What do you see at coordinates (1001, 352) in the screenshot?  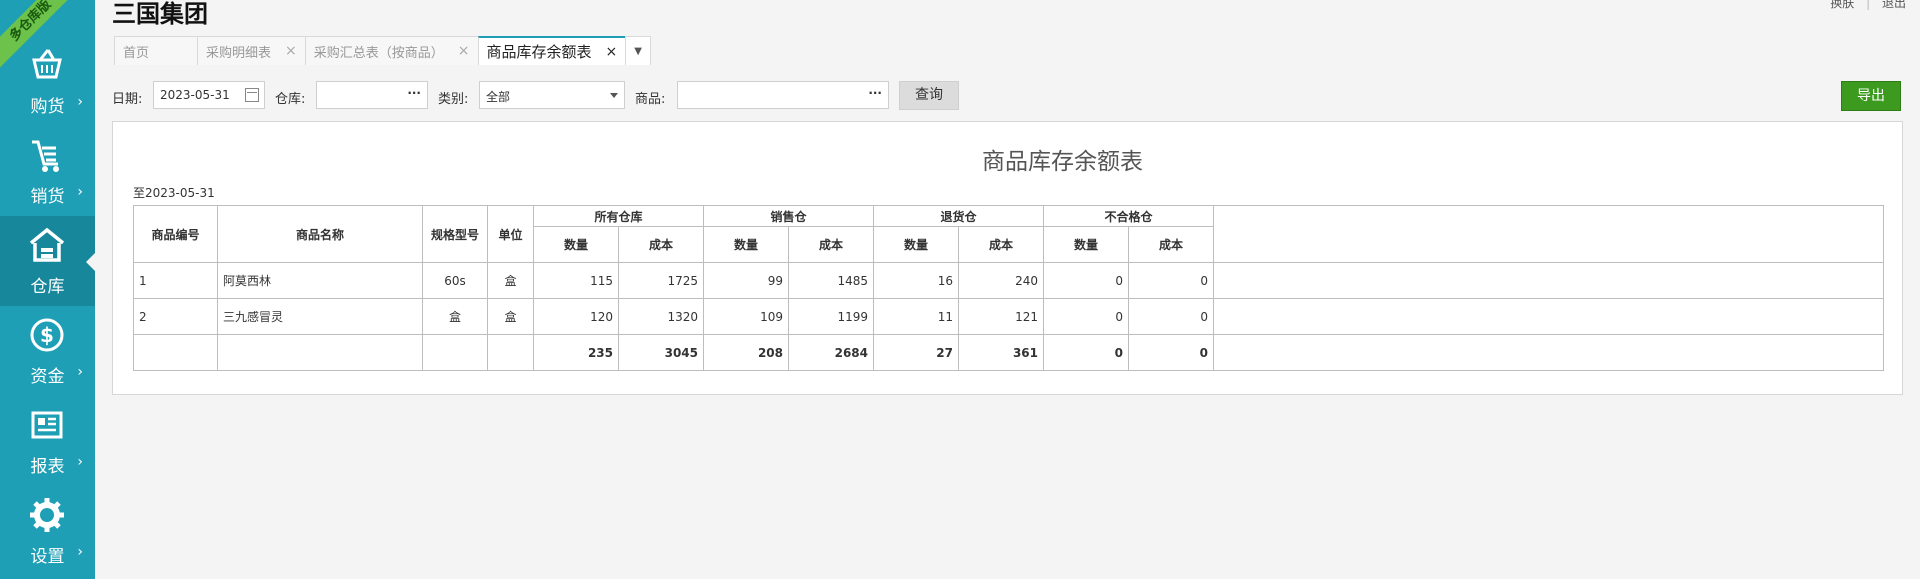 I see `cell-total: 361` at bounding box center [1001, 352].